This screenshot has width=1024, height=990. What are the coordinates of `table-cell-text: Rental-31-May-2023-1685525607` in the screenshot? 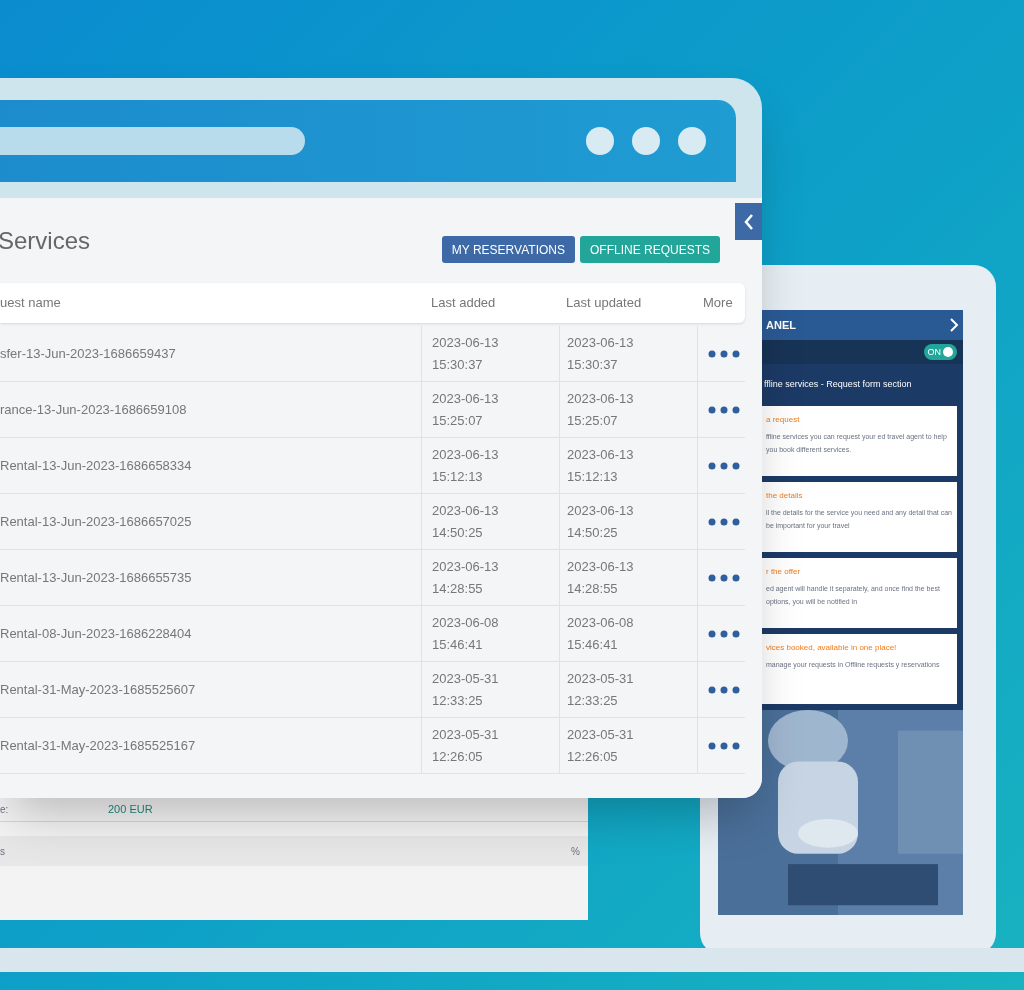 It's located at (98, 689).